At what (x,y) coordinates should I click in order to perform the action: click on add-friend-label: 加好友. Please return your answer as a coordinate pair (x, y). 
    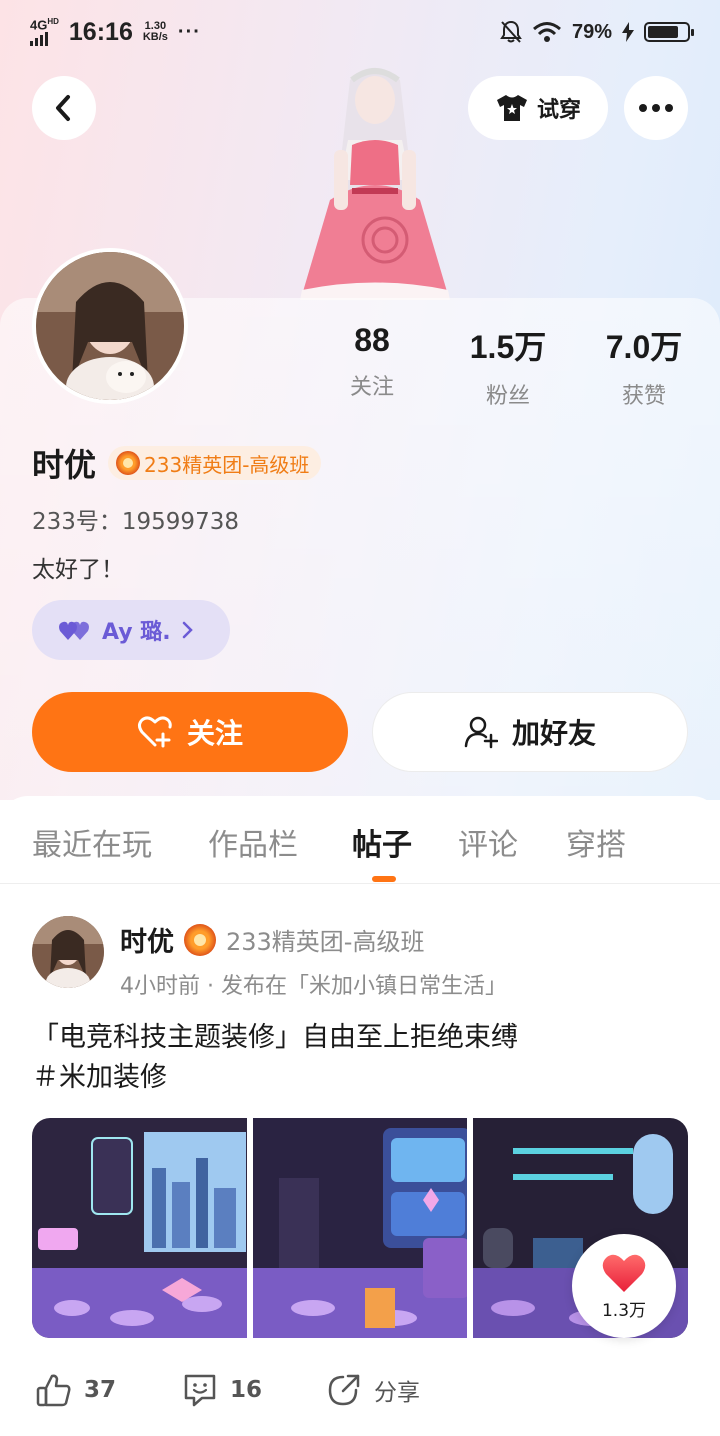
    Looking at the image, I should click on (553, 733).